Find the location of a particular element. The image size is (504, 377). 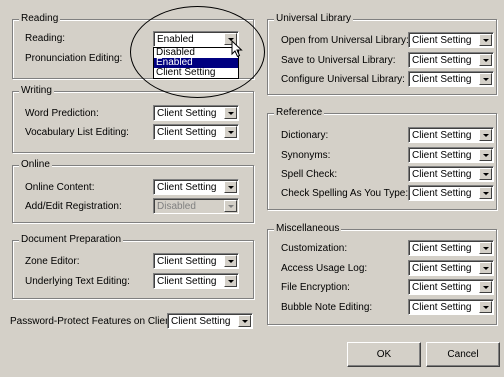

spell-check-select: Client Setting is located at coordinates (451, 174).